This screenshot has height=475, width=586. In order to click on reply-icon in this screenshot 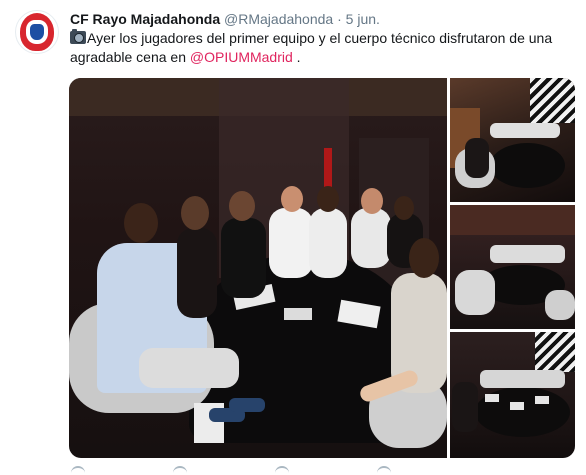, I will do `click(78, 470)`.